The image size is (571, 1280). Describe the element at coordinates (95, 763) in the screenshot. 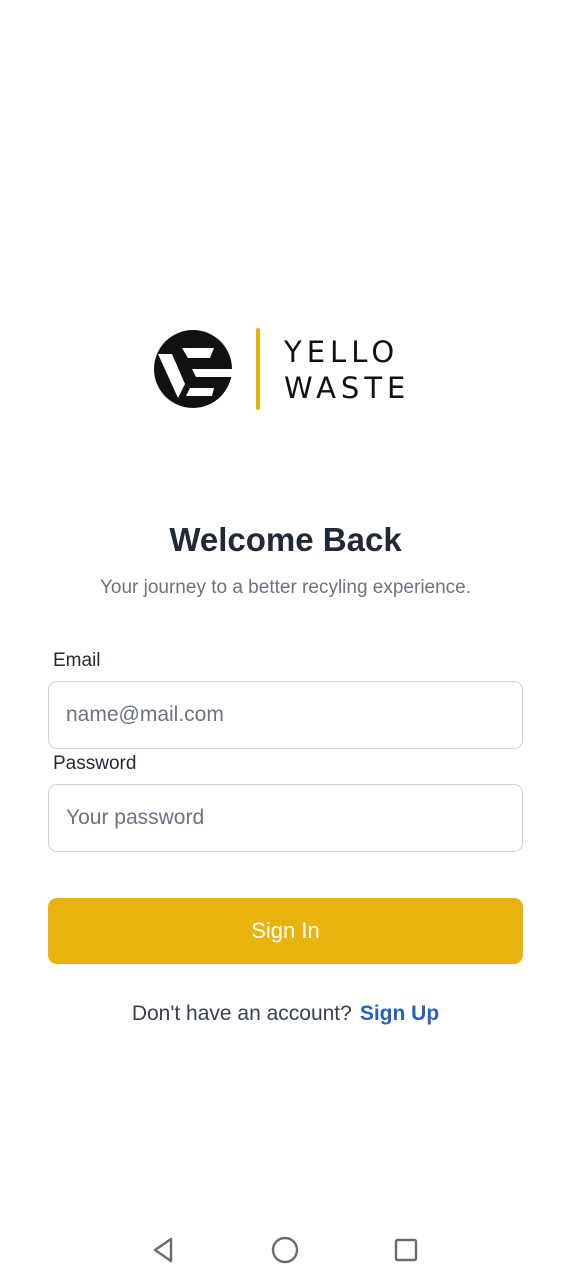

I see `password-label: Password` at that location.